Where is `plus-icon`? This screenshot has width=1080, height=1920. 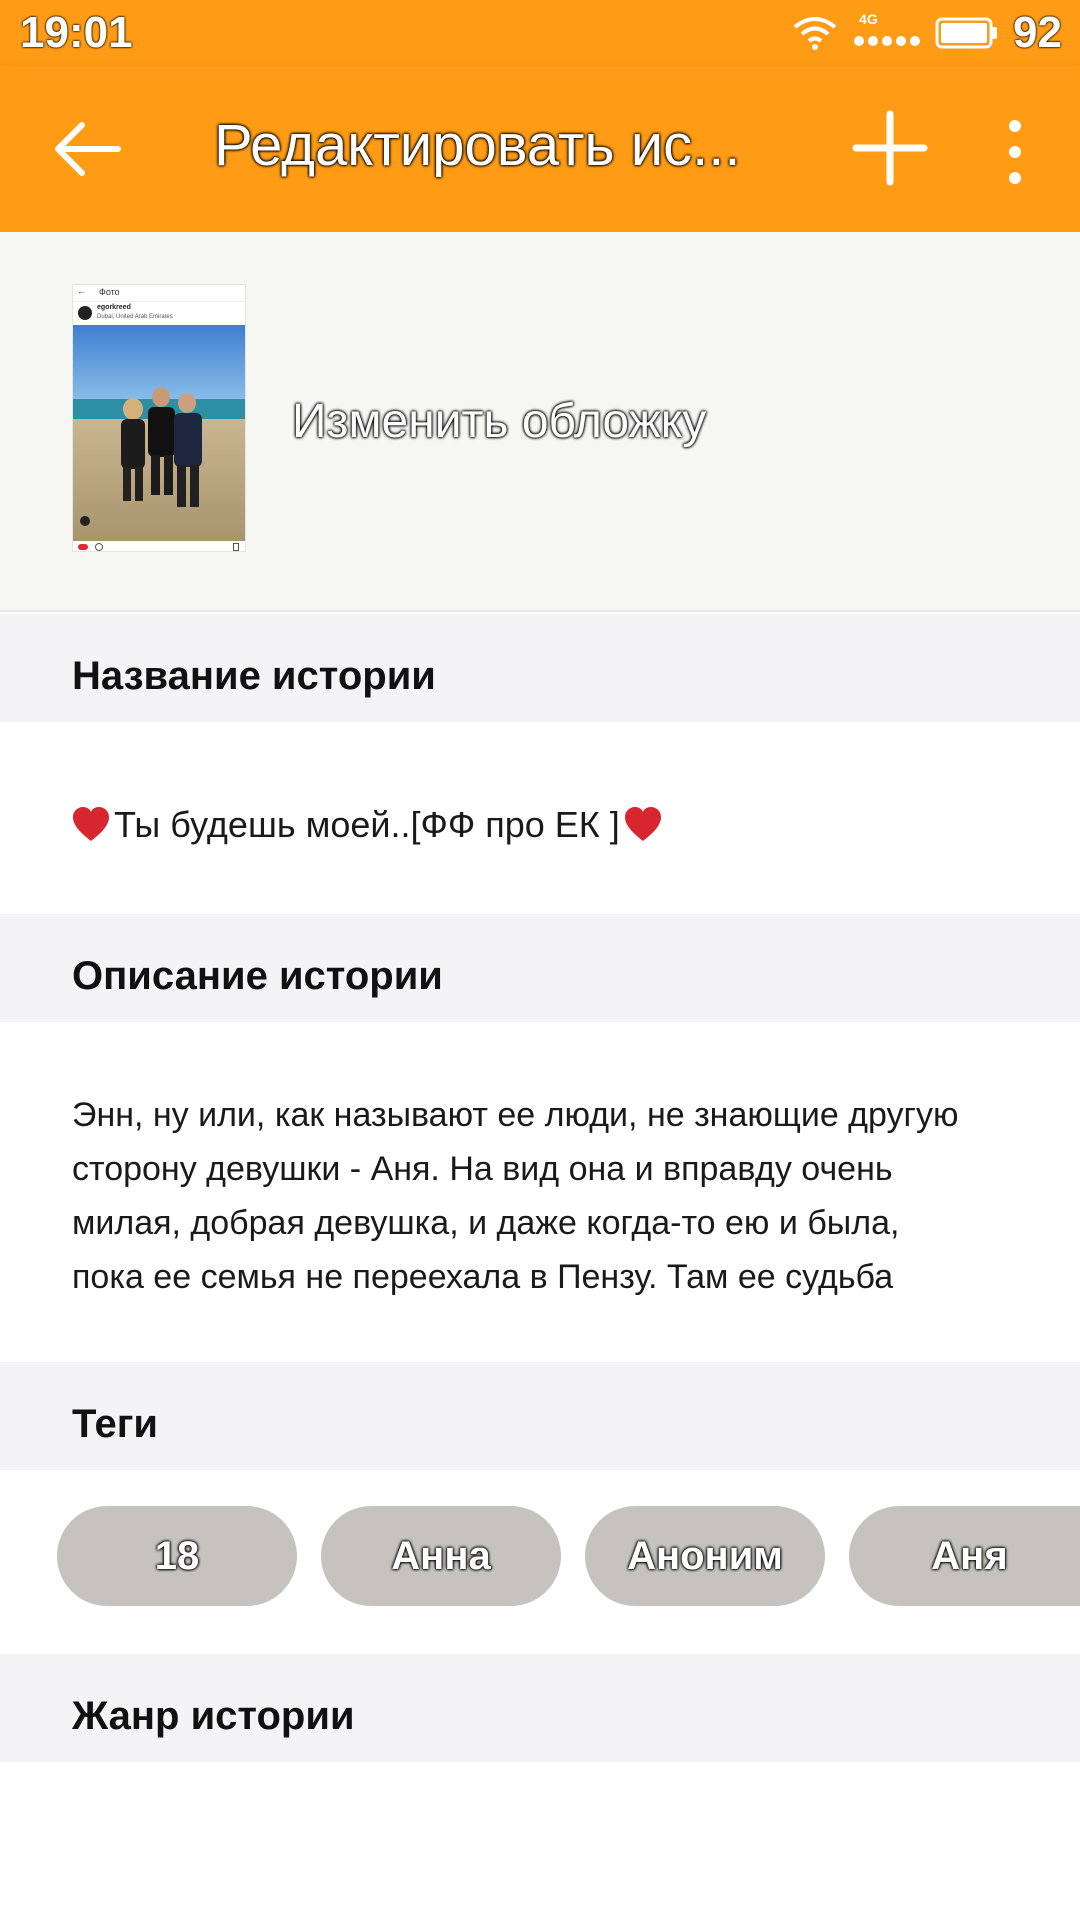
plus-icon is located at coordinates (890, 148).